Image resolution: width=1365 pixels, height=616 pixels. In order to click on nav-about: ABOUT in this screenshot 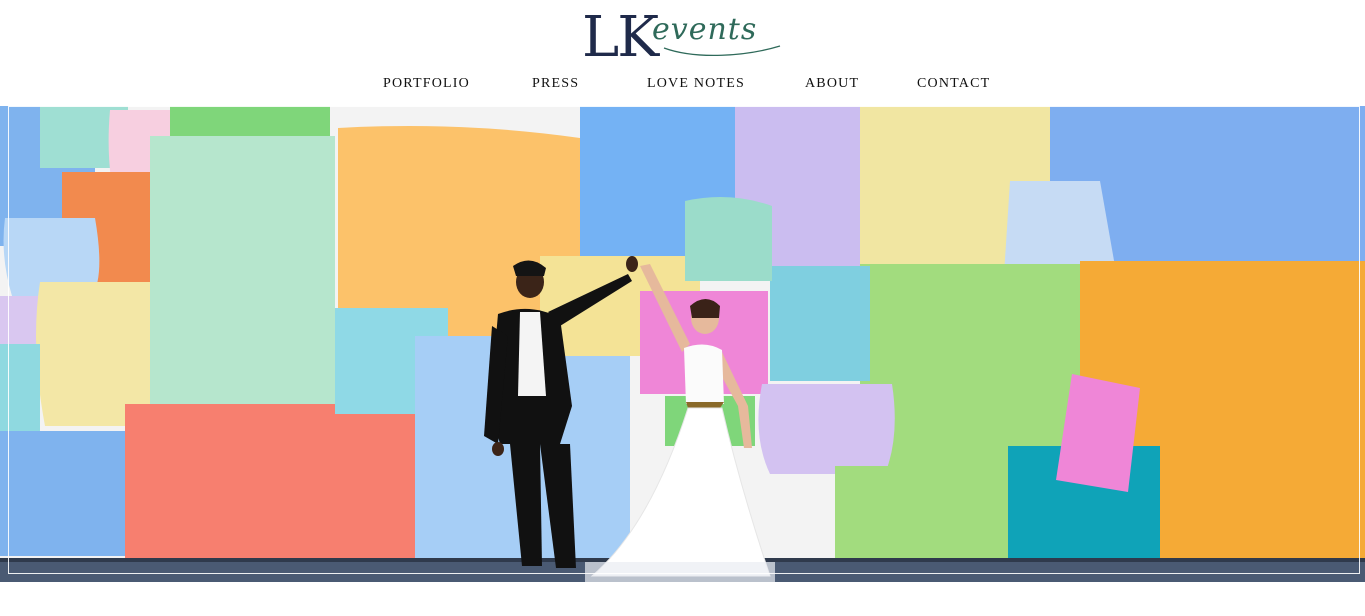, I will do `click(832, 84)`.